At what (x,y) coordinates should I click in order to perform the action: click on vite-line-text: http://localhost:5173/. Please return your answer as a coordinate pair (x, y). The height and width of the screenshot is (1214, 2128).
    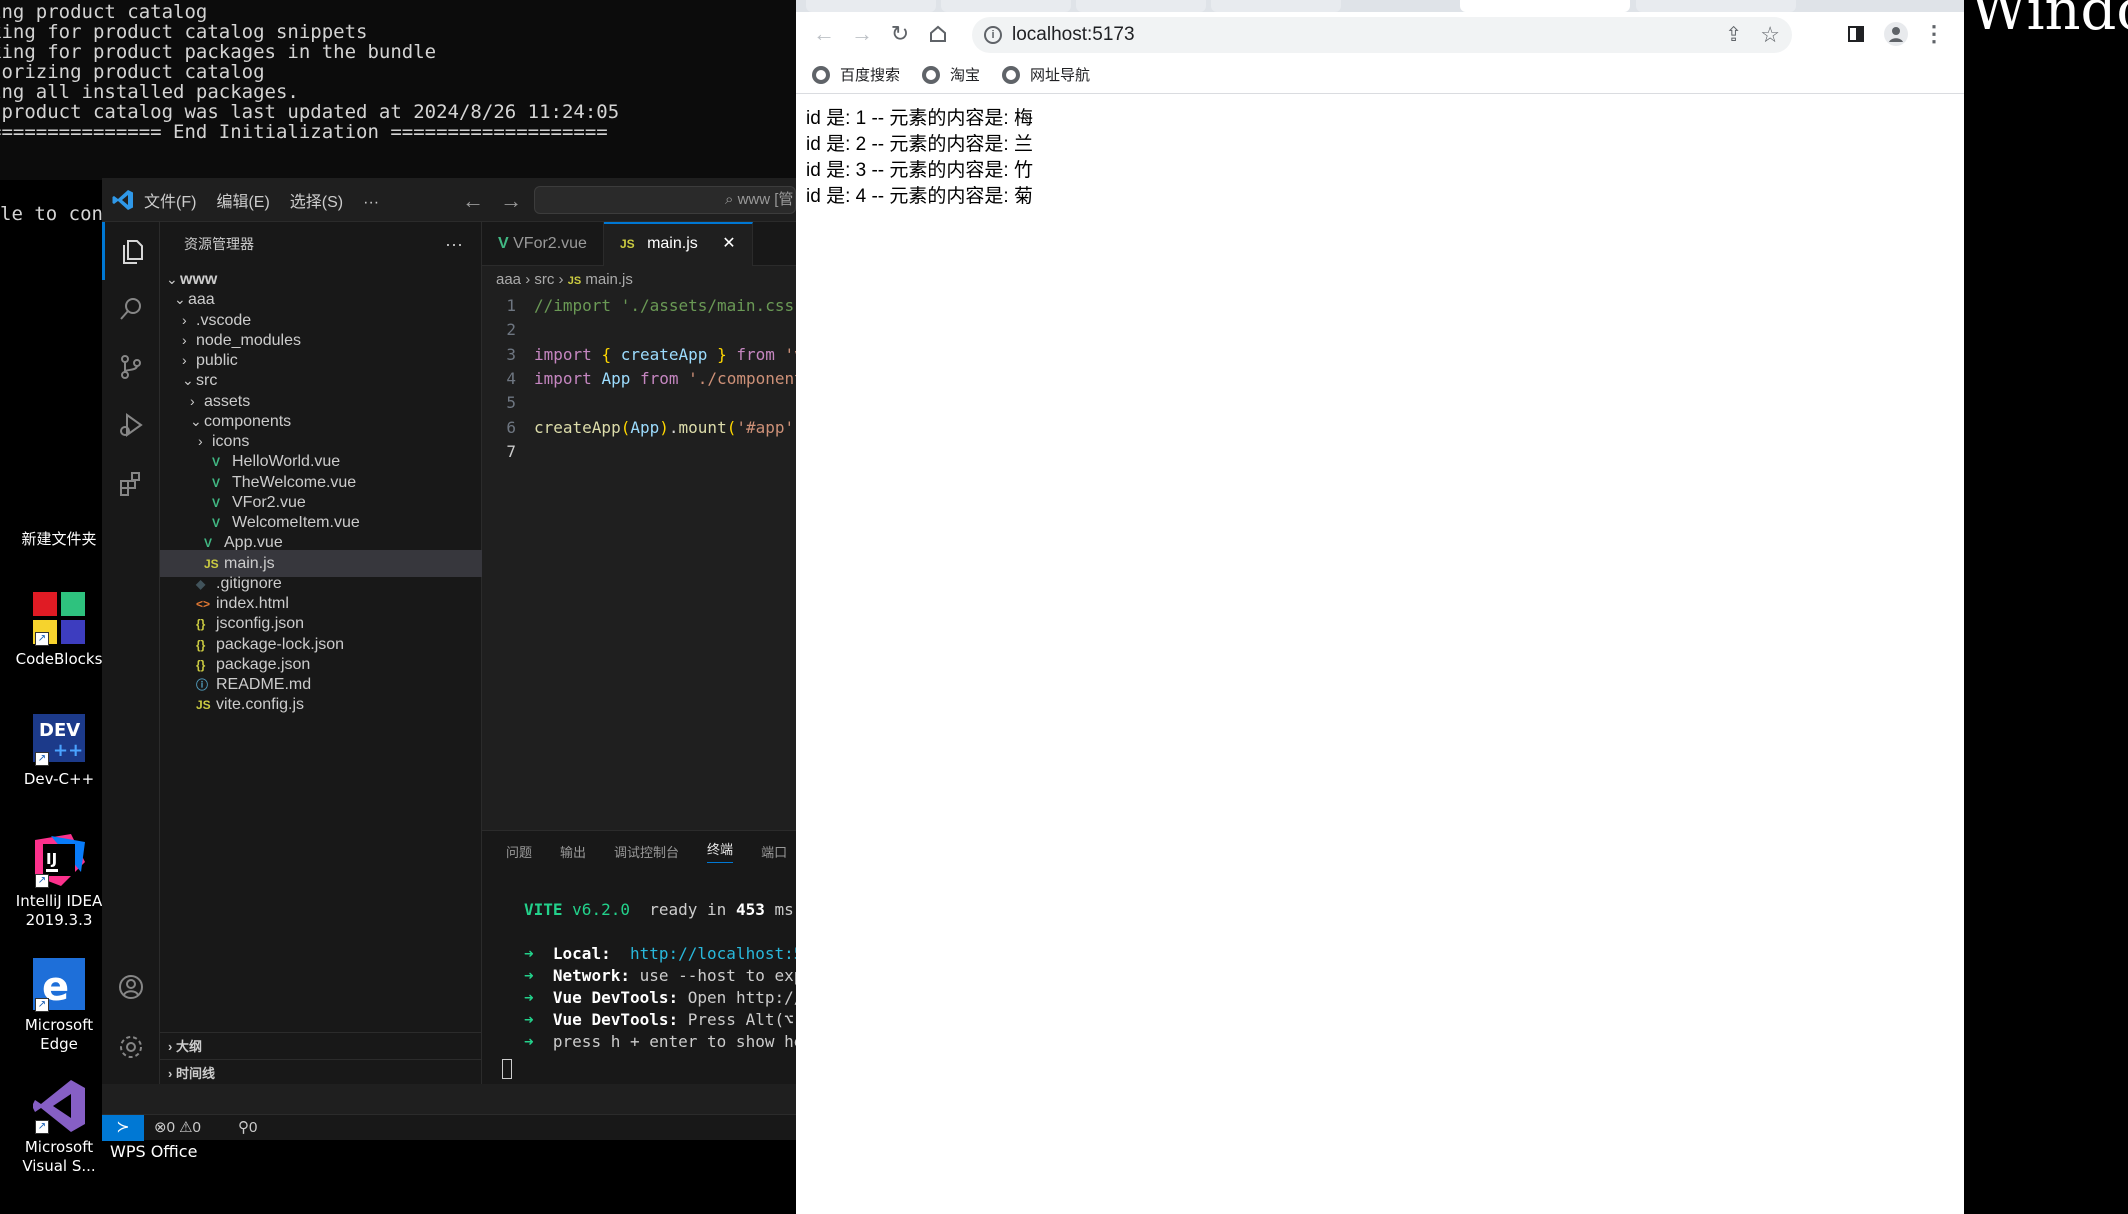
    Looking at the image, I should click on (712, 953).